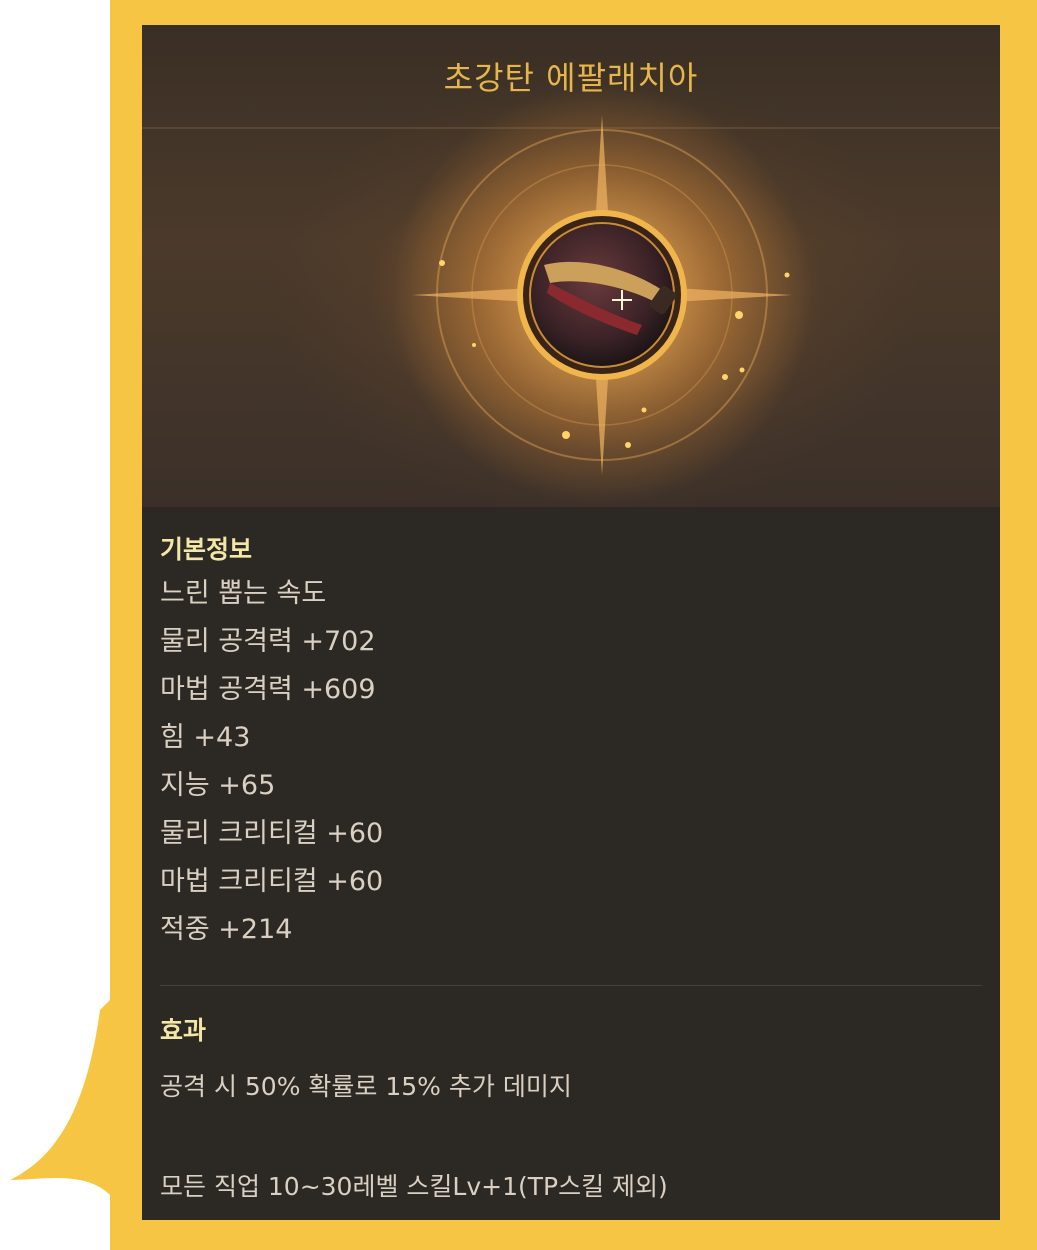  What do you see at coordinates (205, 737) in the screenshot?
I see `stat-strength: 힘 +43` at bounding box center [205, 737].